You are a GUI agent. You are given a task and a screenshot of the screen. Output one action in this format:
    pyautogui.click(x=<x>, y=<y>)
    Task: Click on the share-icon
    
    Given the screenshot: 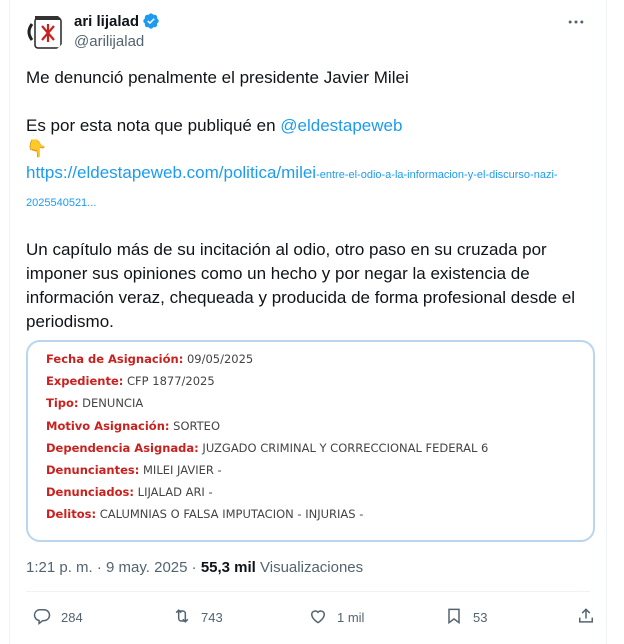 What is the action you would take?
    pyautogui.click(x=586, y=617)
    